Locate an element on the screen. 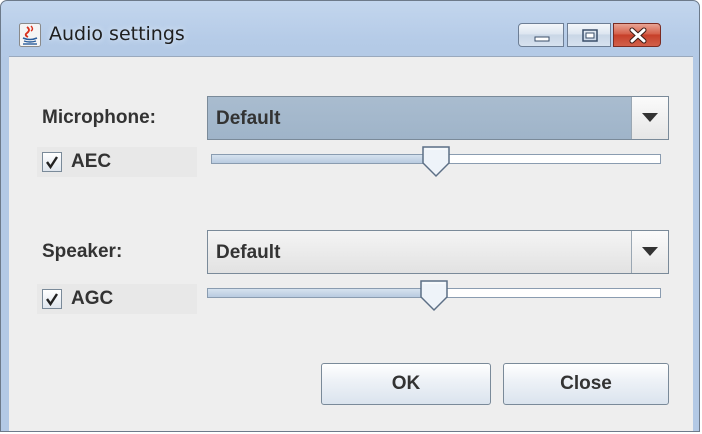 The height and width of the screenshot is (434, 702). close-button-label: Close is located at coordinates (586, 383).